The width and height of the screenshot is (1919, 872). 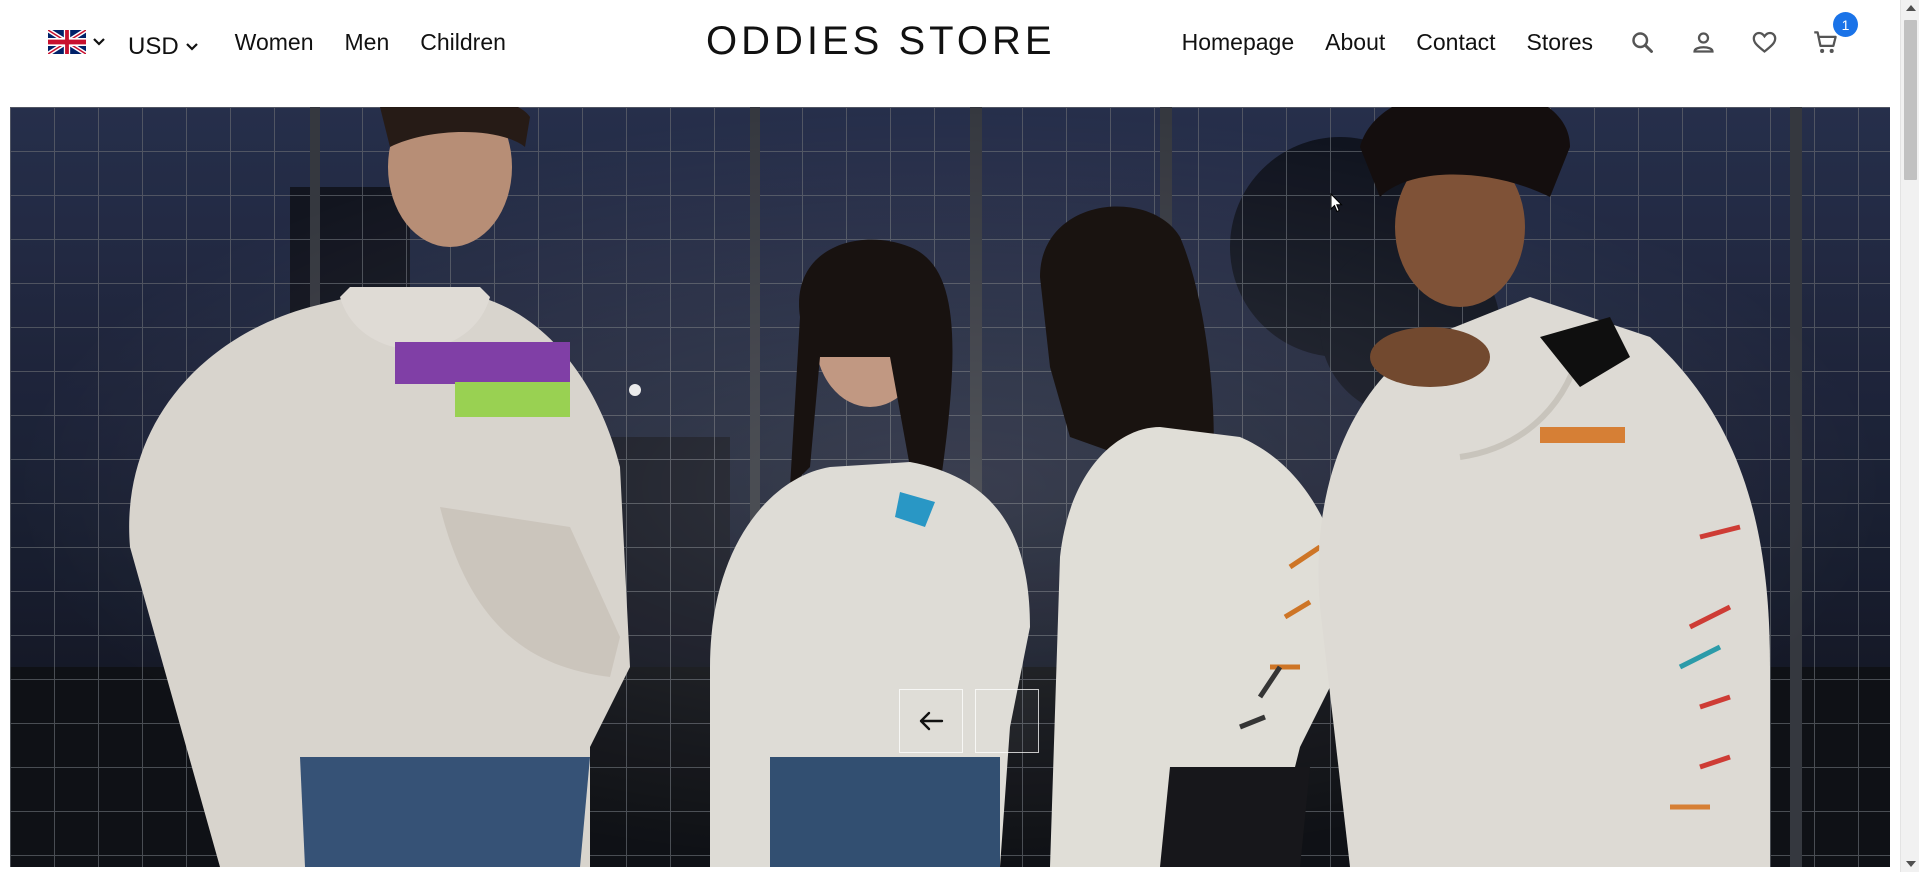 I want to click on slide-next-button, so click(x=1007, y=721).